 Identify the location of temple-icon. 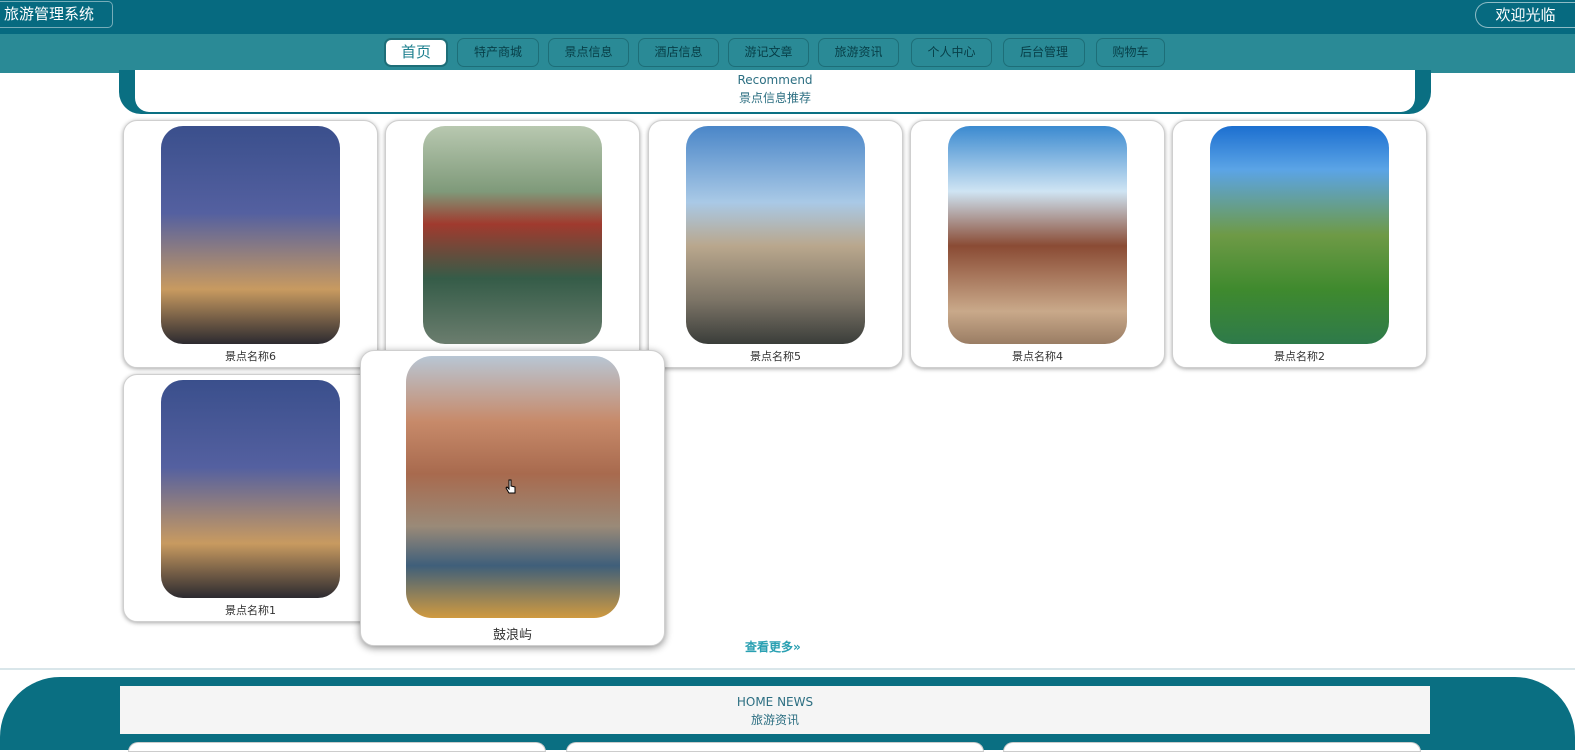
(775, 235).